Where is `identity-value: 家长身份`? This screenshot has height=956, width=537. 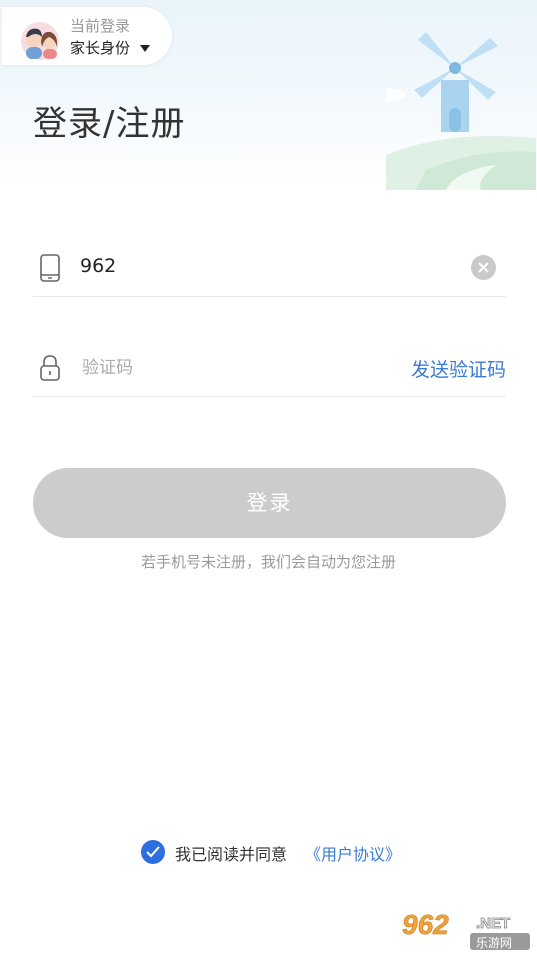 identity-value: 家长身份 is located at coordinates (100, 48).